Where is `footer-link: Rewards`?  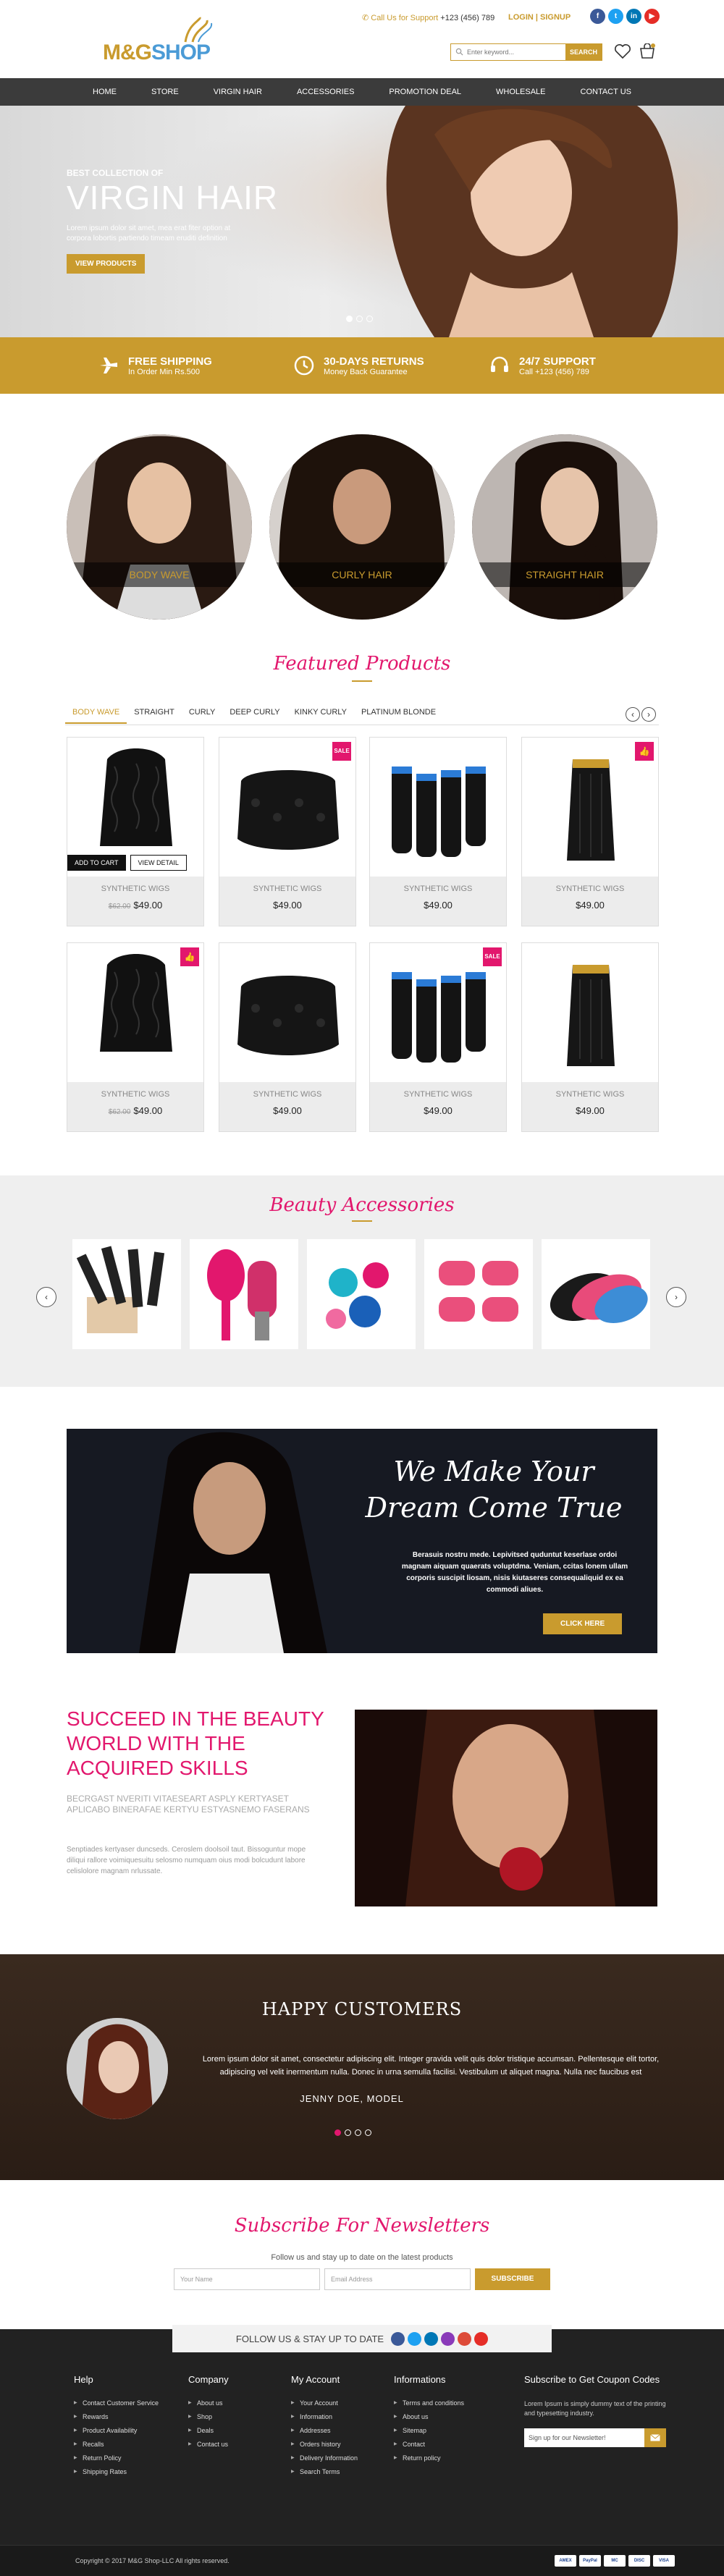
footer-link: Rewards is located at coordinates (116, 2417).